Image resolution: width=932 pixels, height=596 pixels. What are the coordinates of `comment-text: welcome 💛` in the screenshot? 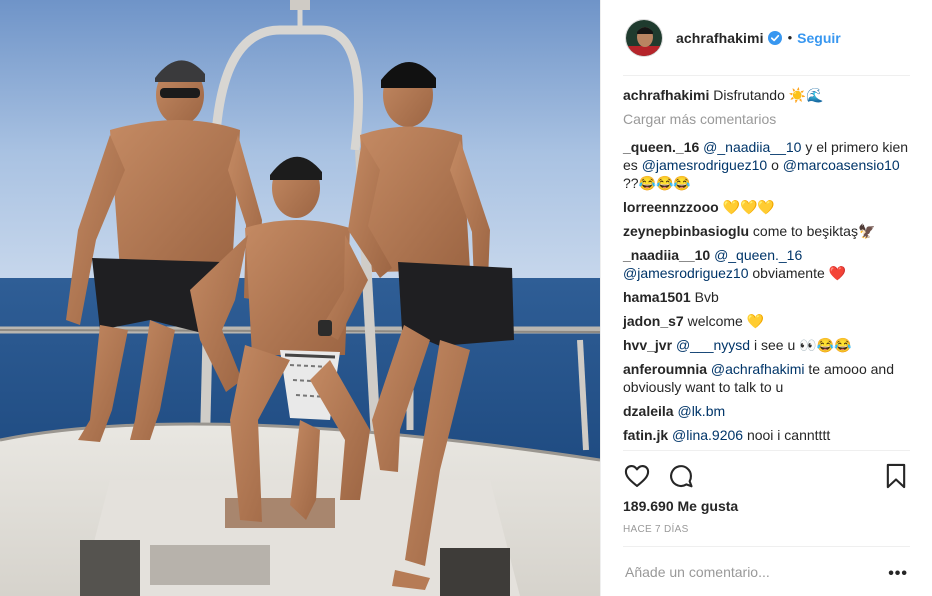 It's located at (724, 321).